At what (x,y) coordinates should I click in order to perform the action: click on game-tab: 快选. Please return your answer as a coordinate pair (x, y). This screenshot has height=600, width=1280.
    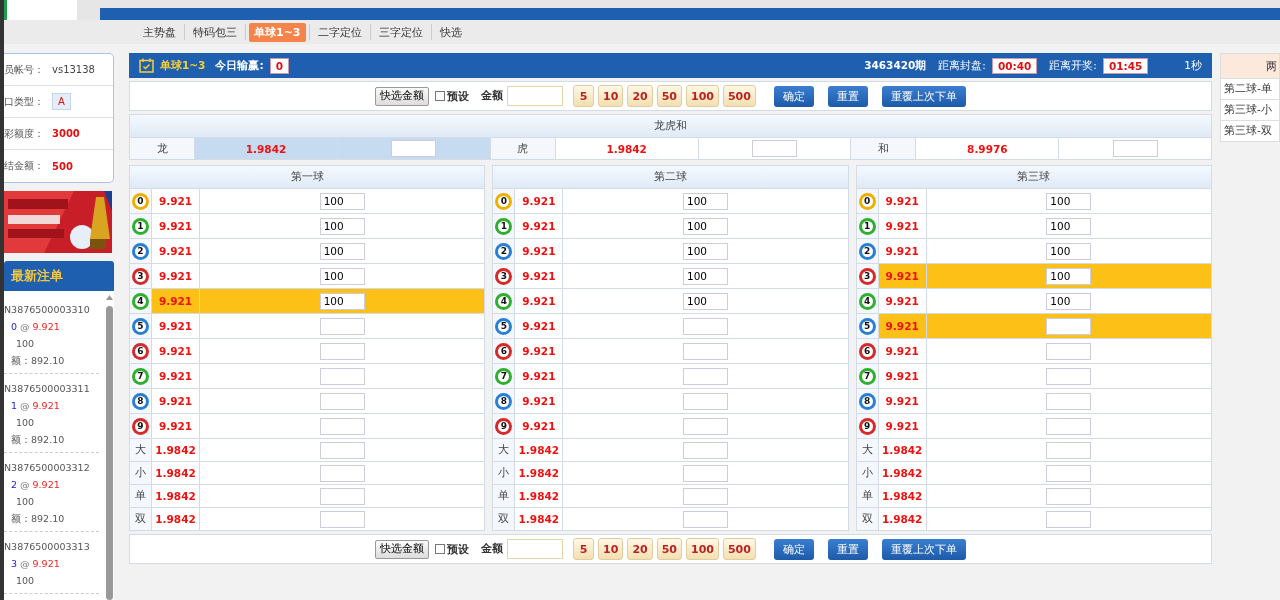
    Looking at the image, I should click on (450, 32).